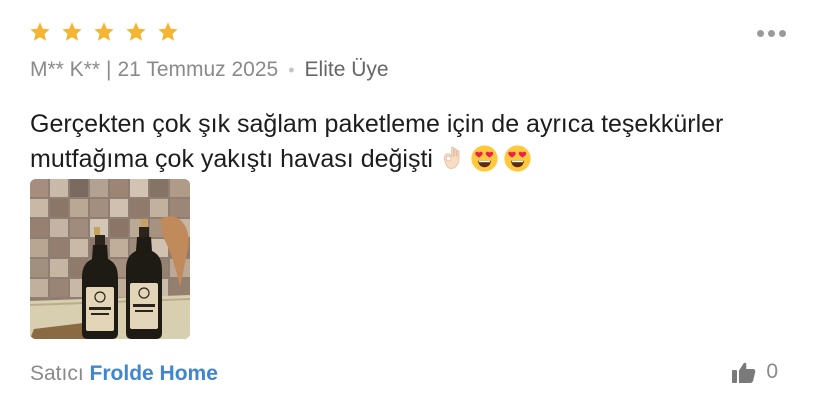 The image size is (814, 405). Describe the element at coordinates (198, 69) in the screenshot. I see `review-date: 21 Temmuz 2025` at that location.